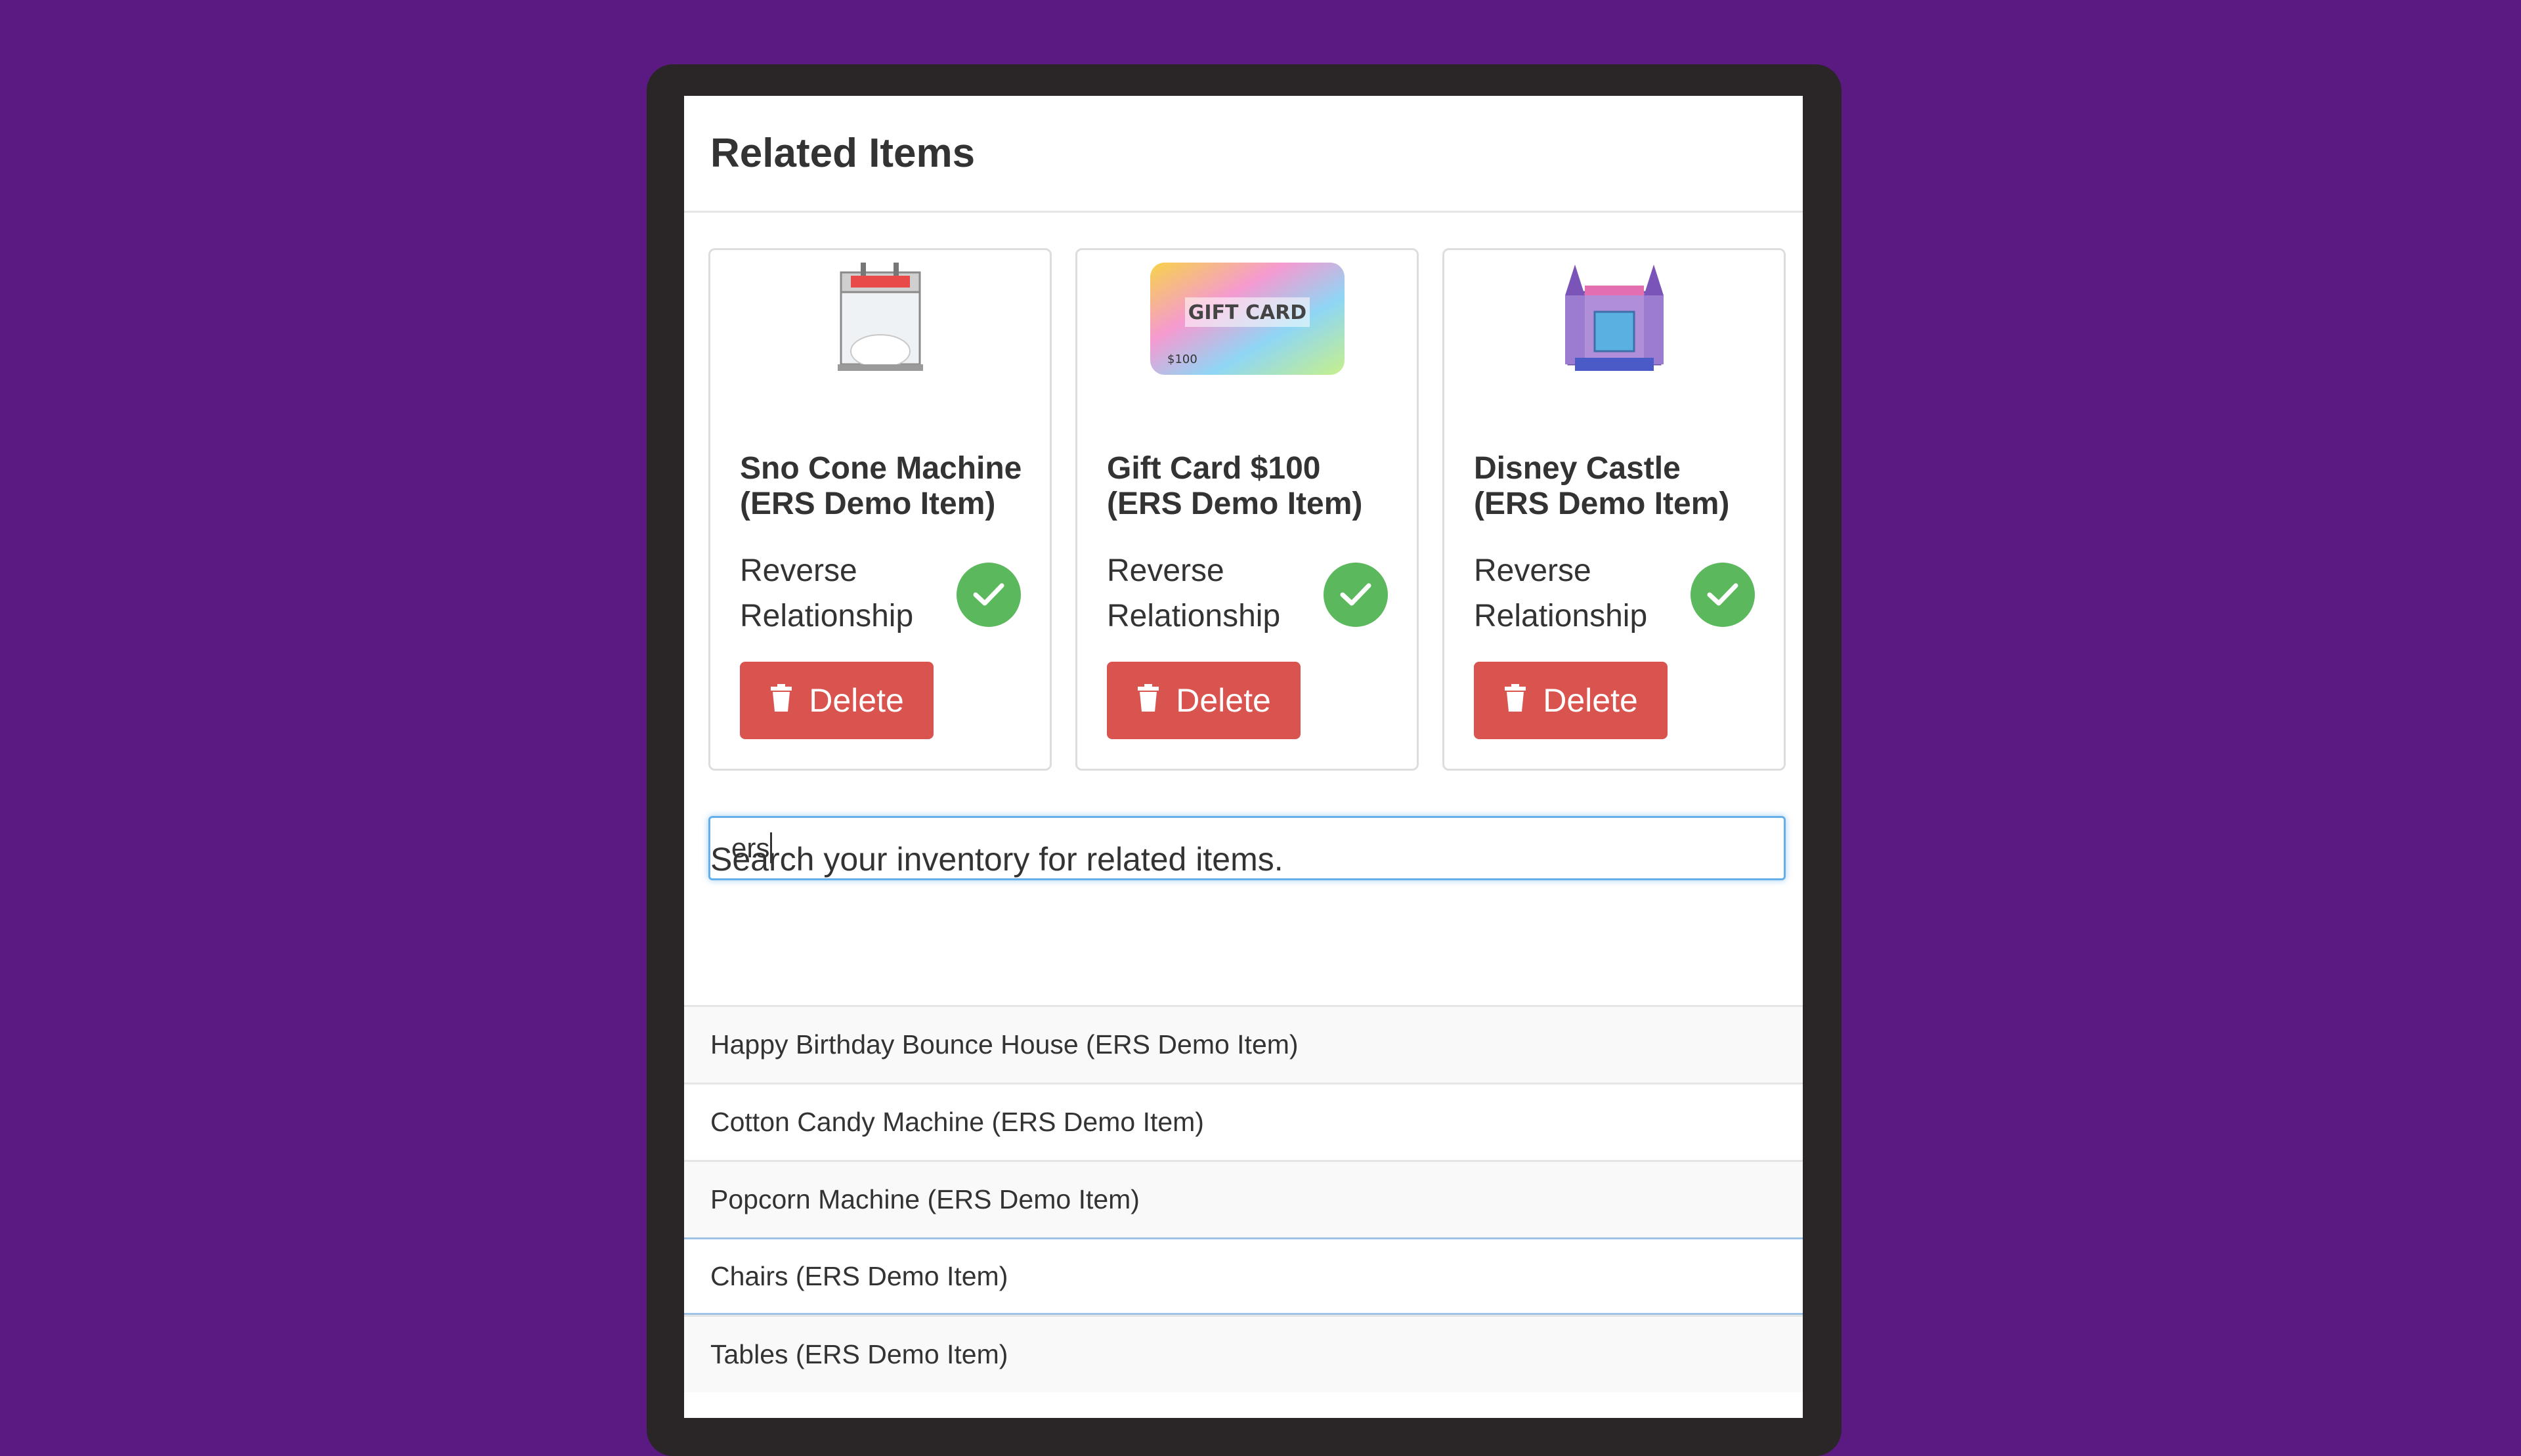 The height and width of the screenshot is (1456, 2521). I want to click on related-item-name: Sno Cone Machine (ERS Demo Item), so click(881, 486).